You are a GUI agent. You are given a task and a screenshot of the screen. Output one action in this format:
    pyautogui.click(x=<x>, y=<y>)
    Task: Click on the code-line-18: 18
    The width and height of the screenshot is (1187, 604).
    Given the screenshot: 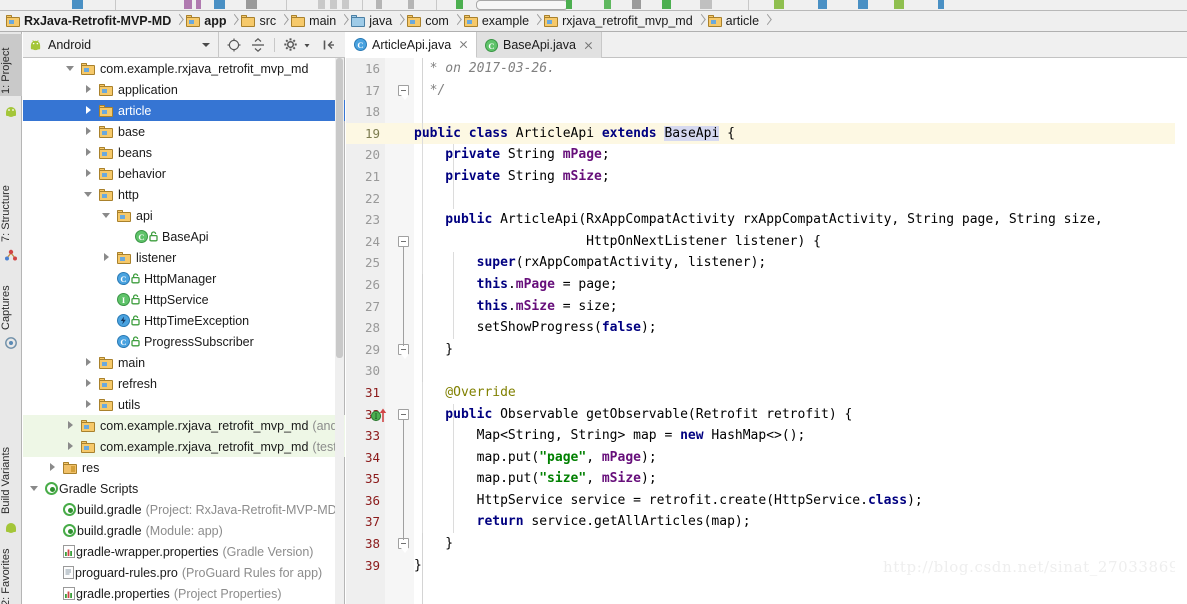 What is the action you would take?
    pyautogui.click(x=766, y=112)
    